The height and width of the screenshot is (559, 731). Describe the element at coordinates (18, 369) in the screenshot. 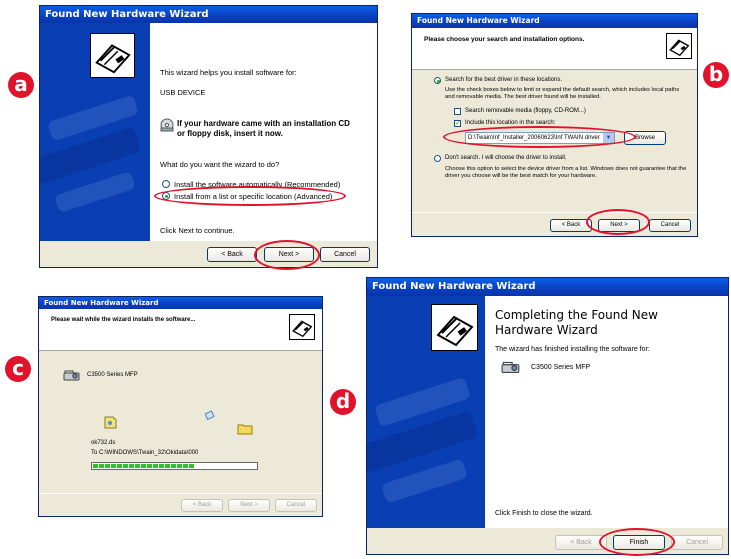

I see `step-badge-c: c` at that location.